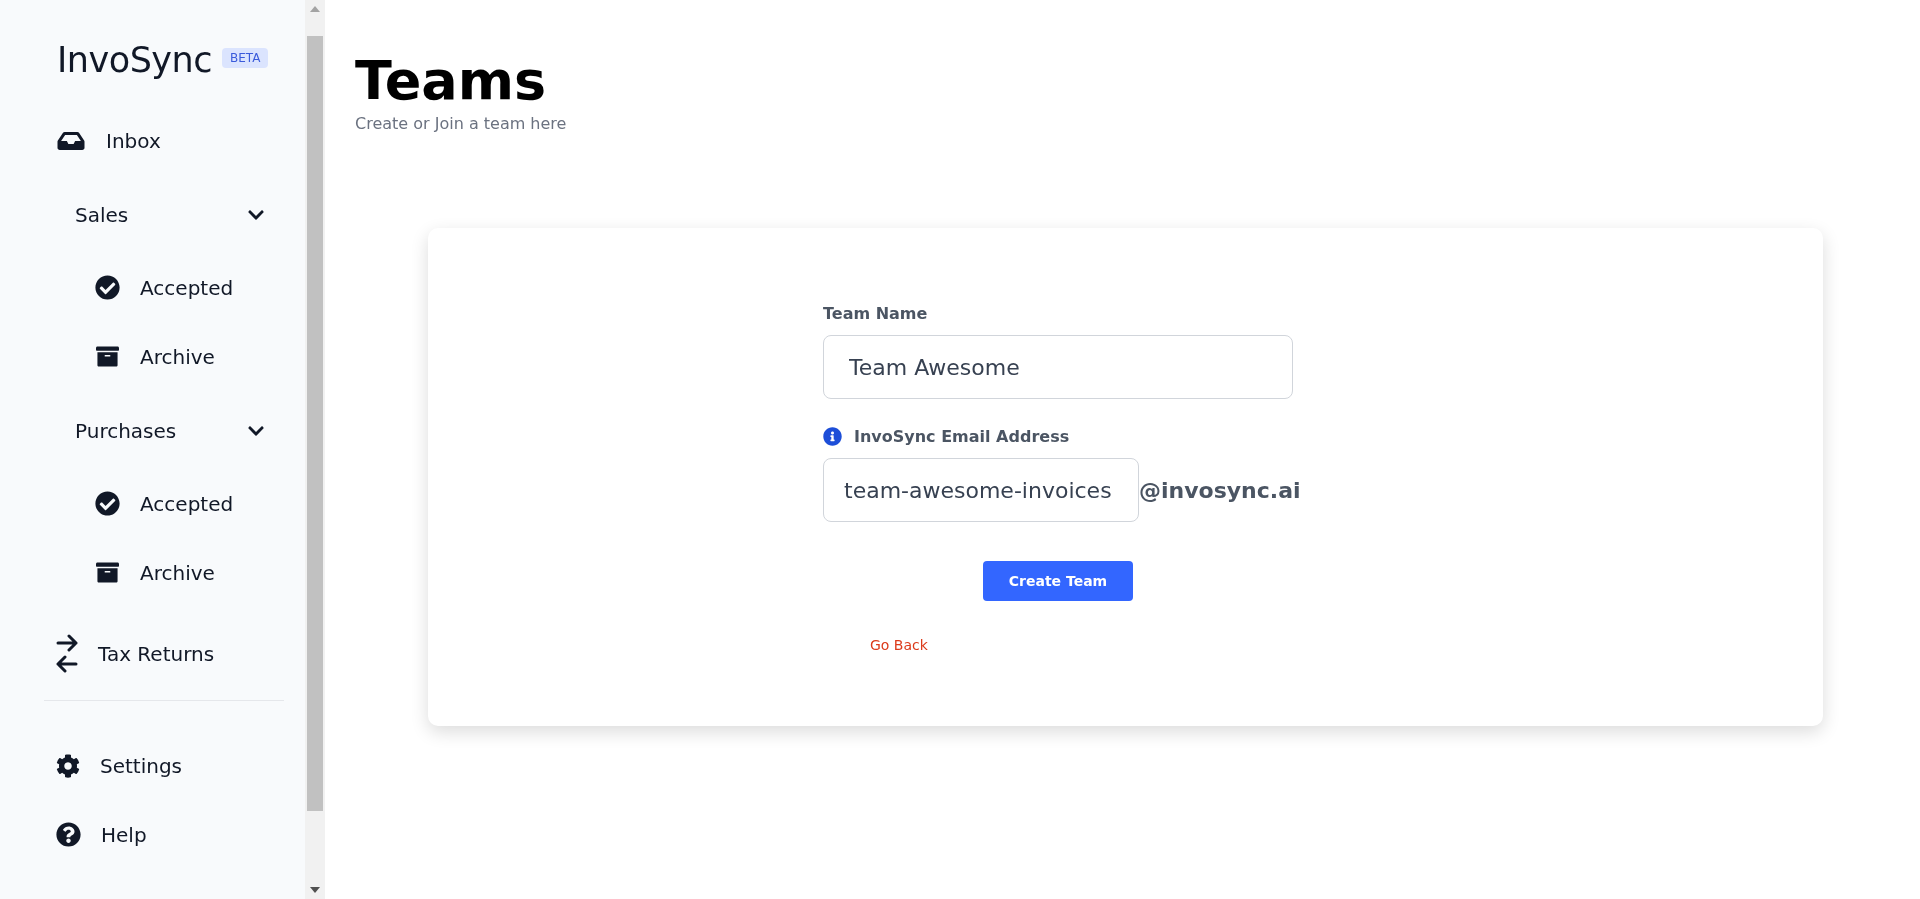 The width and height of the screenshot is (1920, 899). I want to click on info-icon, so click(832, 437).